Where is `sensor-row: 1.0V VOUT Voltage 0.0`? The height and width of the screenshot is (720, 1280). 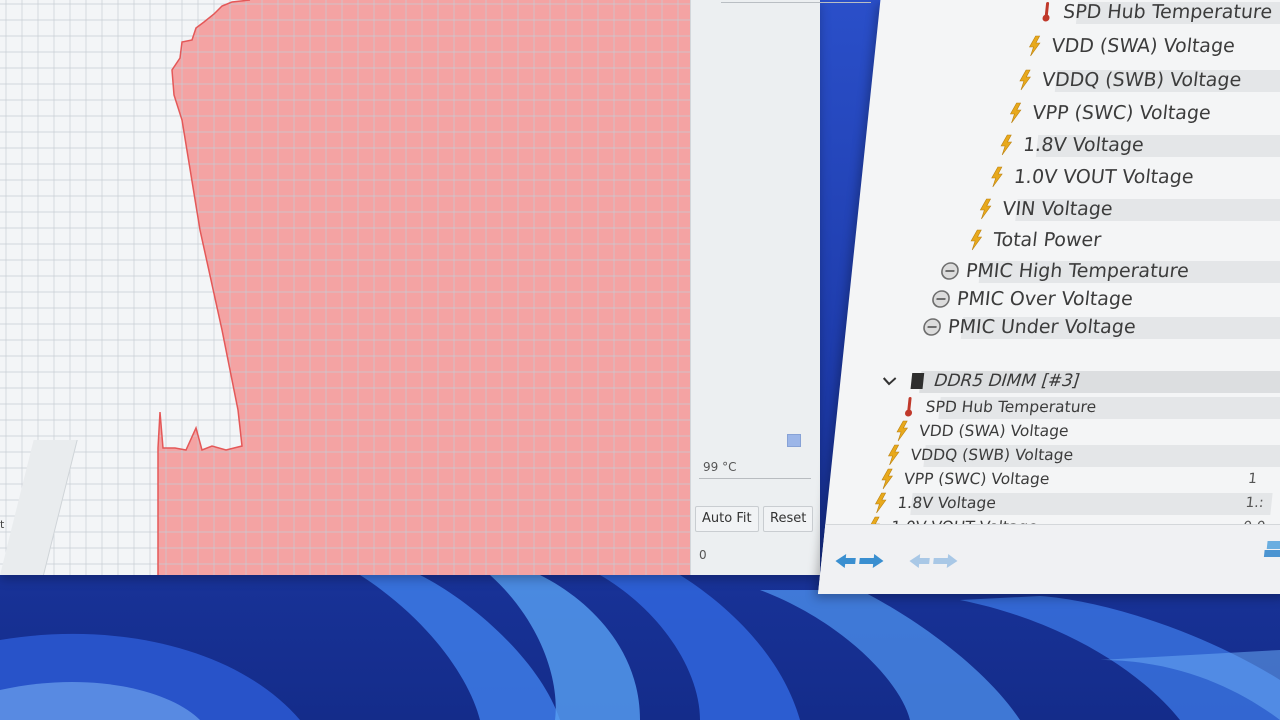
sensor-row: 1.0V VOUT Voltage 0.0 is located at coordinates (1065, 519).